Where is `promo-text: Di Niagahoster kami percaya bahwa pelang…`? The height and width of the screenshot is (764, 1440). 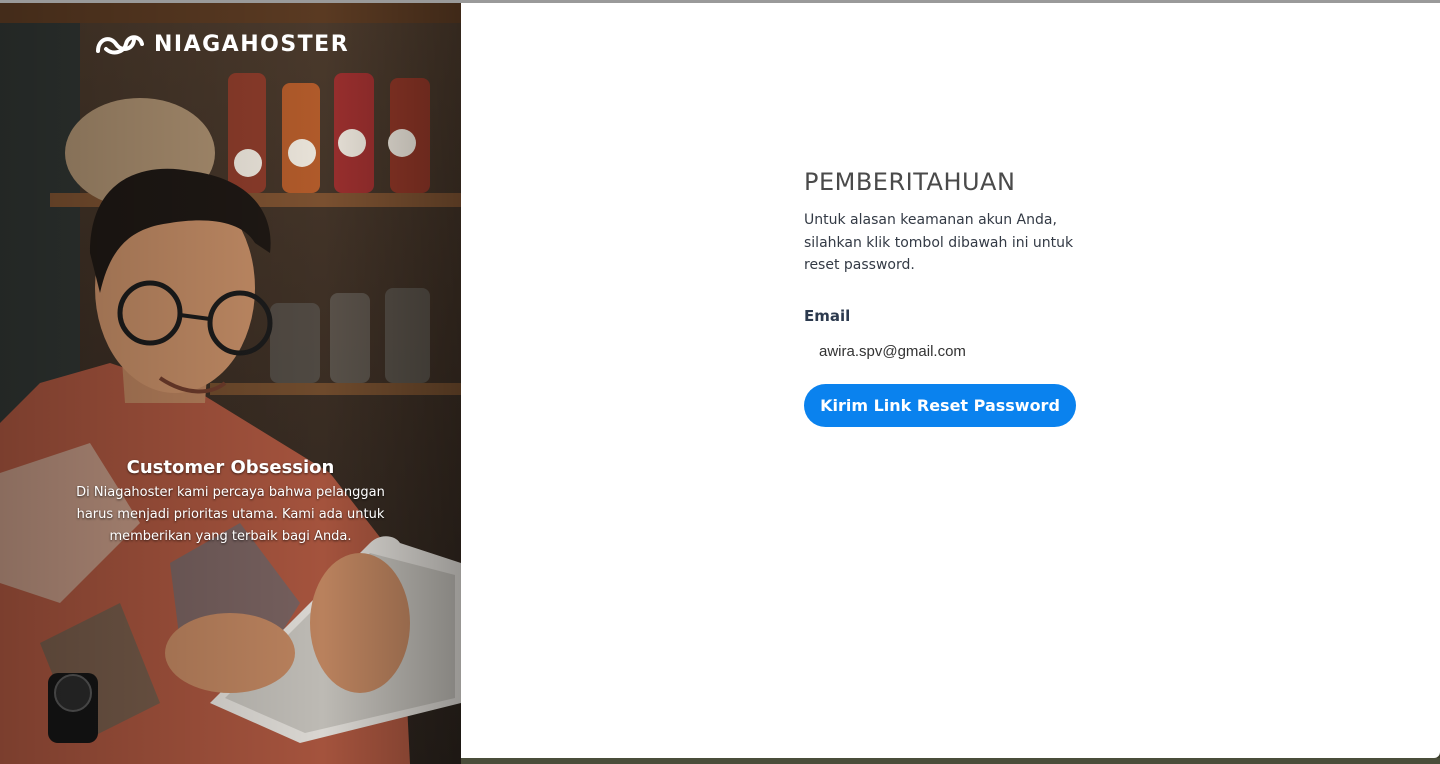
promo-text: Di Niagahoster kami percaya bahwa pelang… is located at coordinates (230, 514).